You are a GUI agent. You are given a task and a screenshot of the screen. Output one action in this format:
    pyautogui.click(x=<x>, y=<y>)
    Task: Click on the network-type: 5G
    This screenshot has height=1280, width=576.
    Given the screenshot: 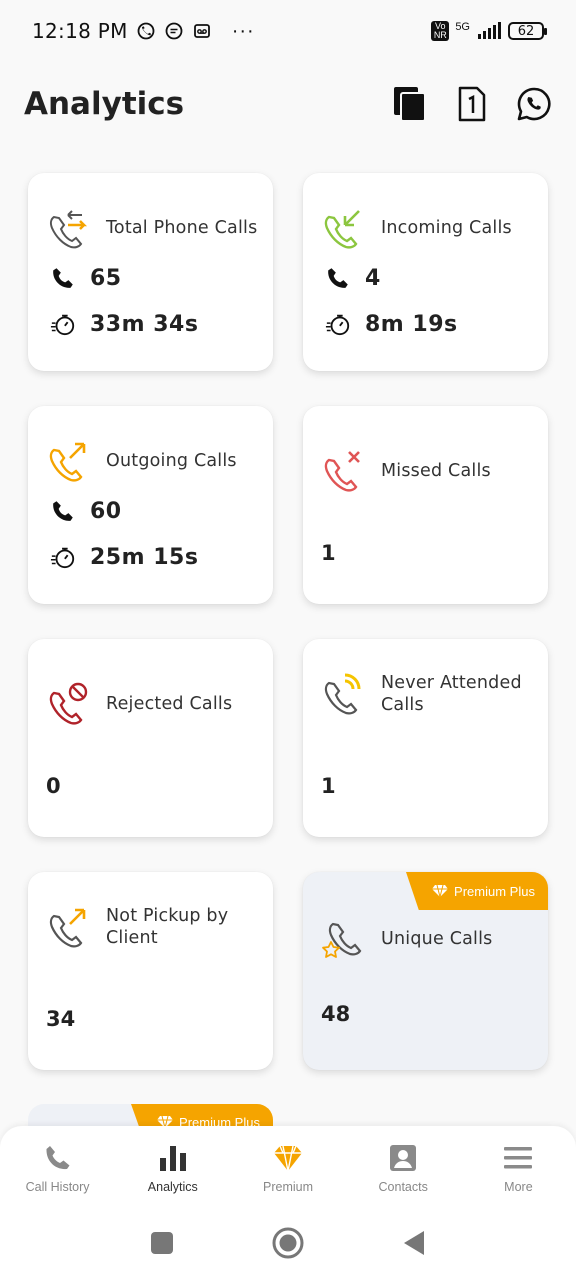 What is the action you would take?
    pyautogui.click(x=462, y=27)
    